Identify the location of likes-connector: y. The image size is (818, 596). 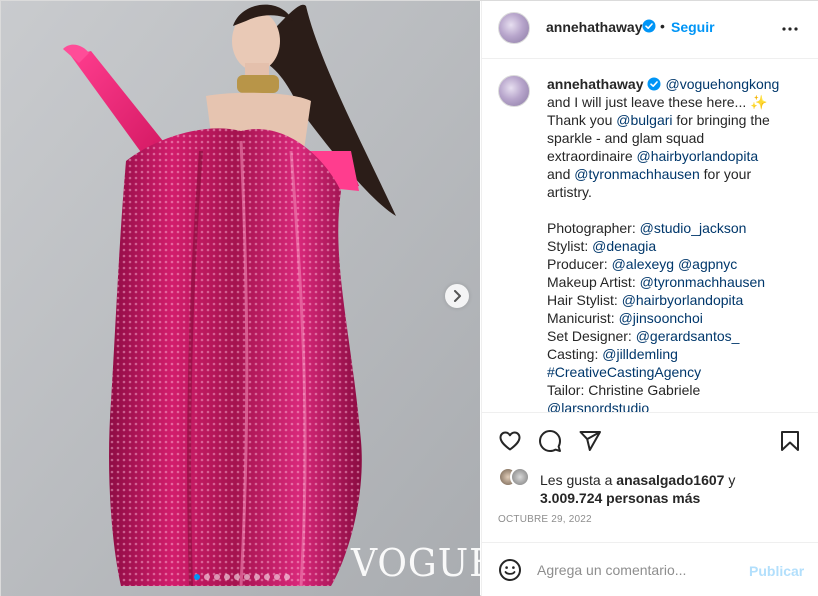
(730, 480).